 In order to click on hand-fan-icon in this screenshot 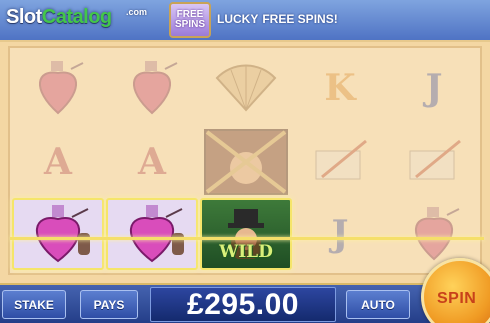, I will do `click(246, 88)`.